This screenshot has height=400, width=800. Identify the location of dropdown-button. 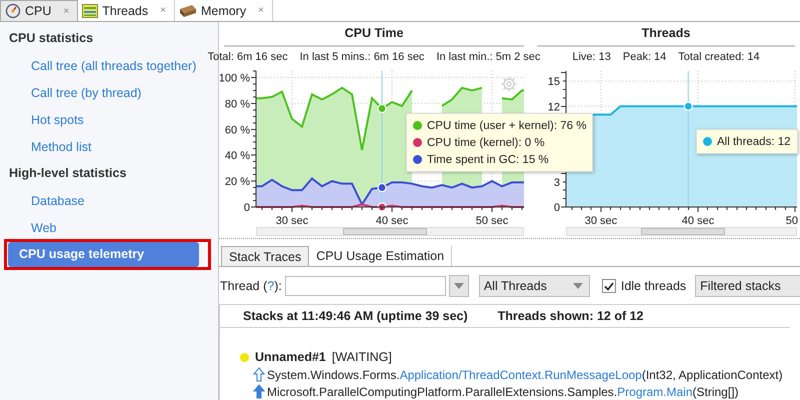
(458, 286).